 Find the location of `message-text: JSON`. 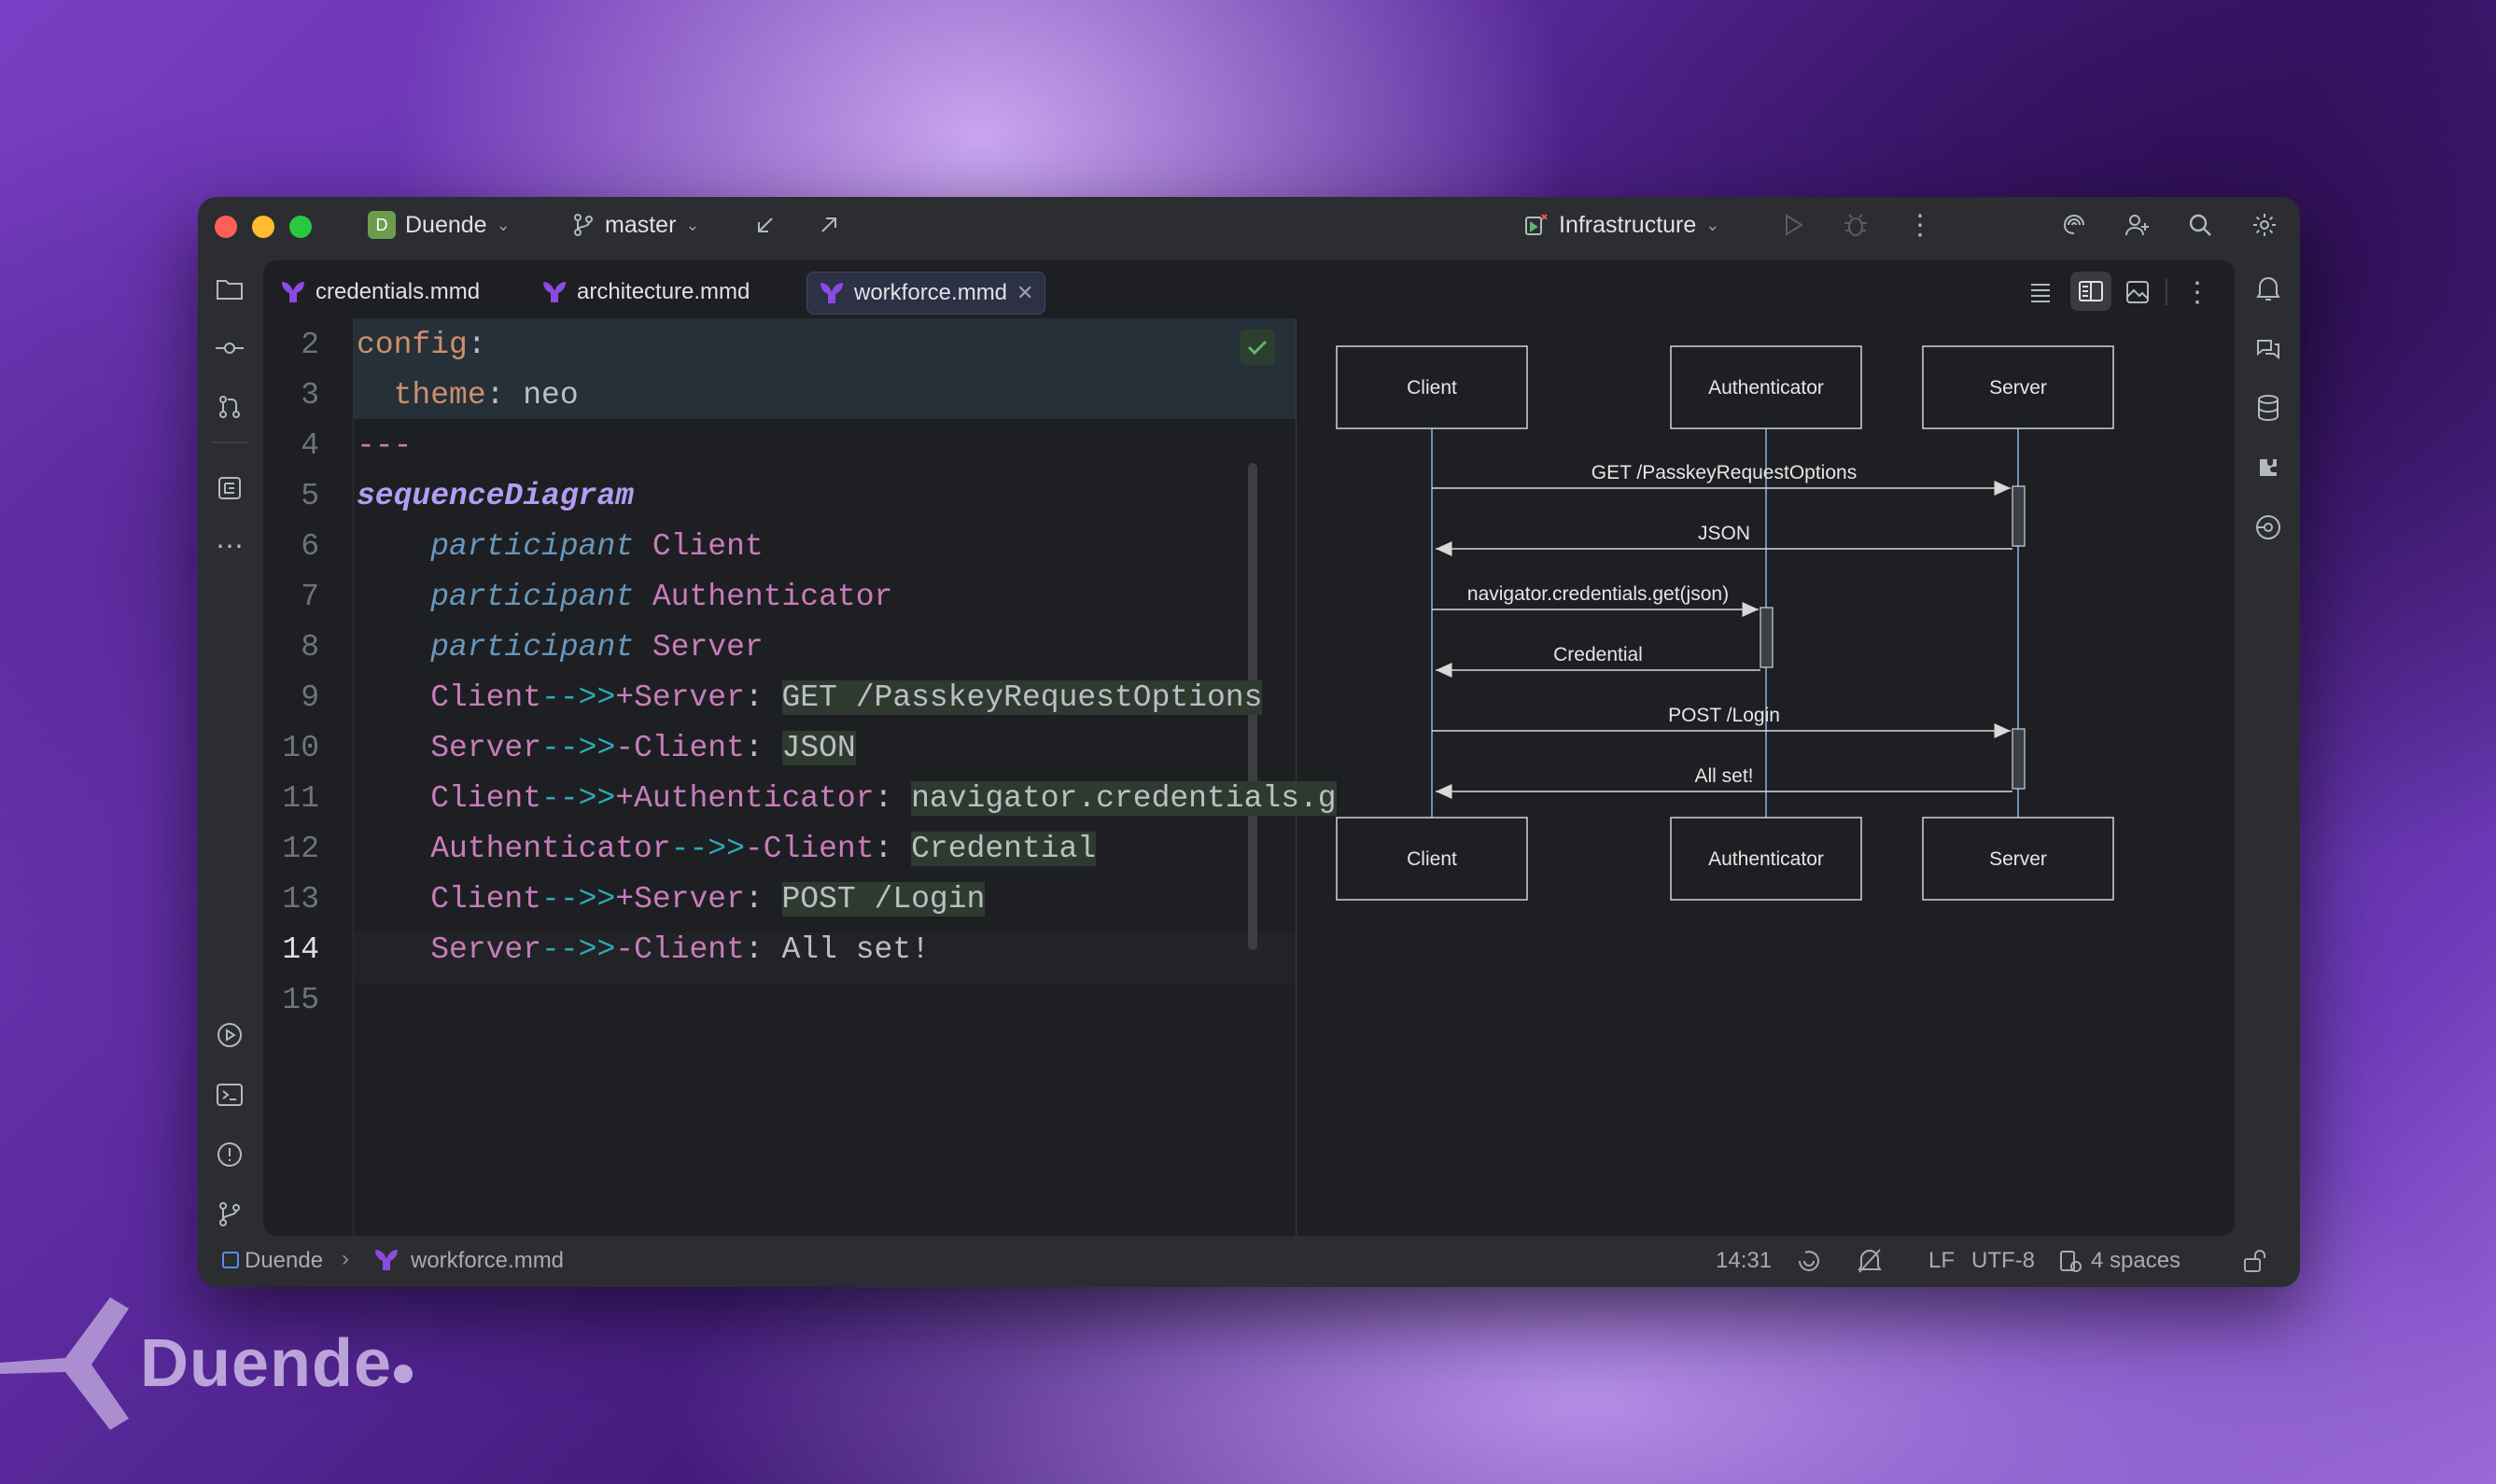

message-text: JSON is located at coordinates (819, 748).